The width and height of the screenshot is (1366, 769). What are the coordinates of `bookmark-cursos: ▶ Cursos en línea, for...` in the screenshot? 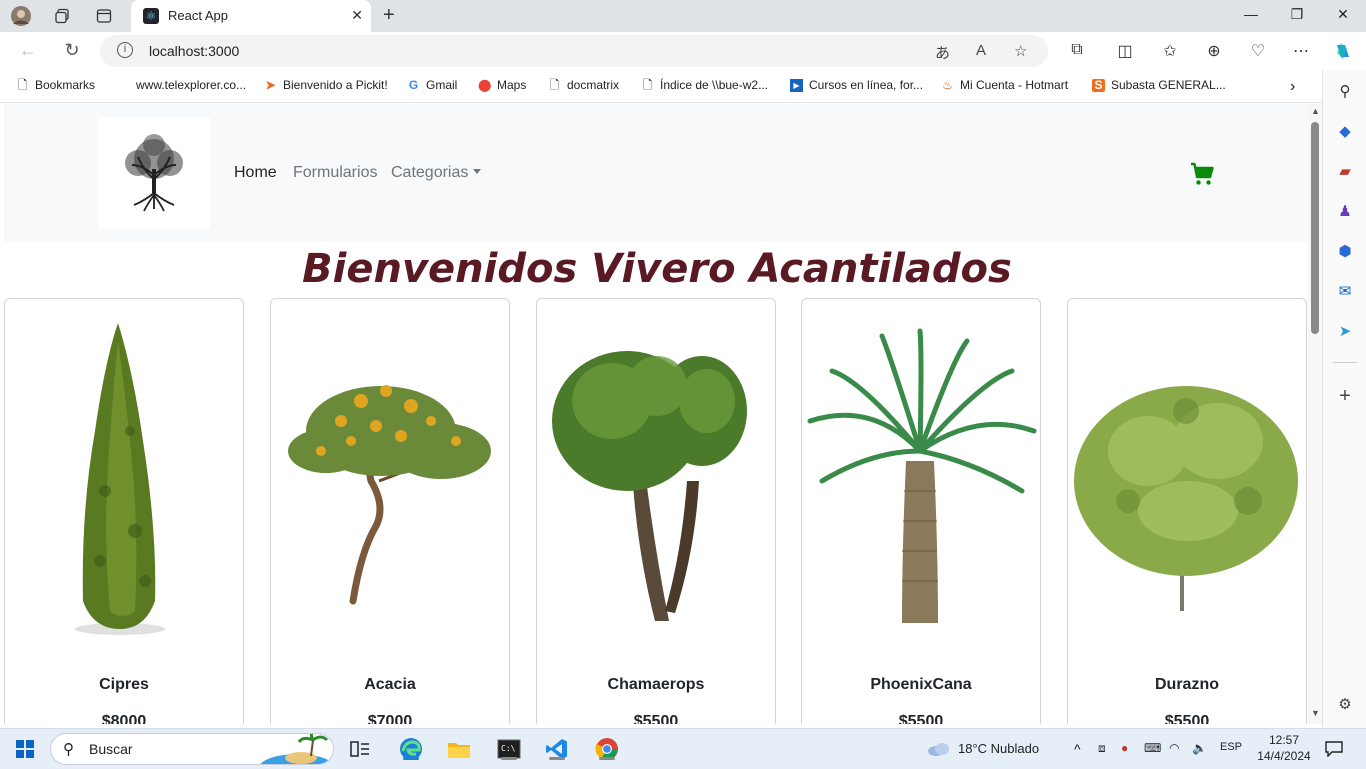 It's located at (856, 85).